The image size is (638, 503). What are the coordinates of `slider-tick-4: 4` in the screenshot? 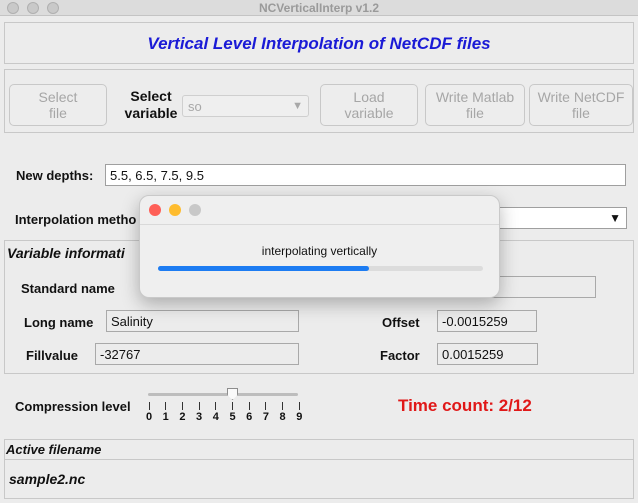 It's located at (216, 412).